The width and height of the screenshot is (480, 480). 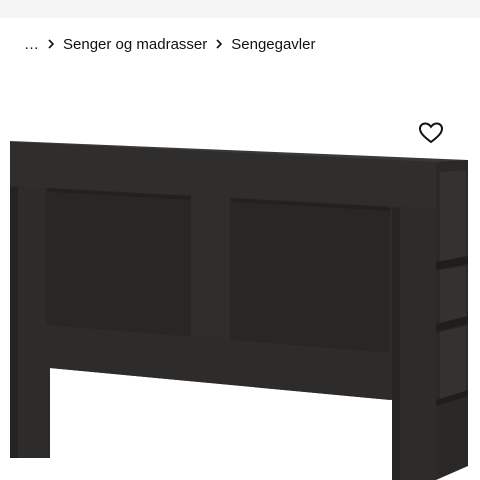 What do you see at coordinates (310, 275) in the screenshot?
I see `headboard-panel-right` at bounding box center [310, 275].